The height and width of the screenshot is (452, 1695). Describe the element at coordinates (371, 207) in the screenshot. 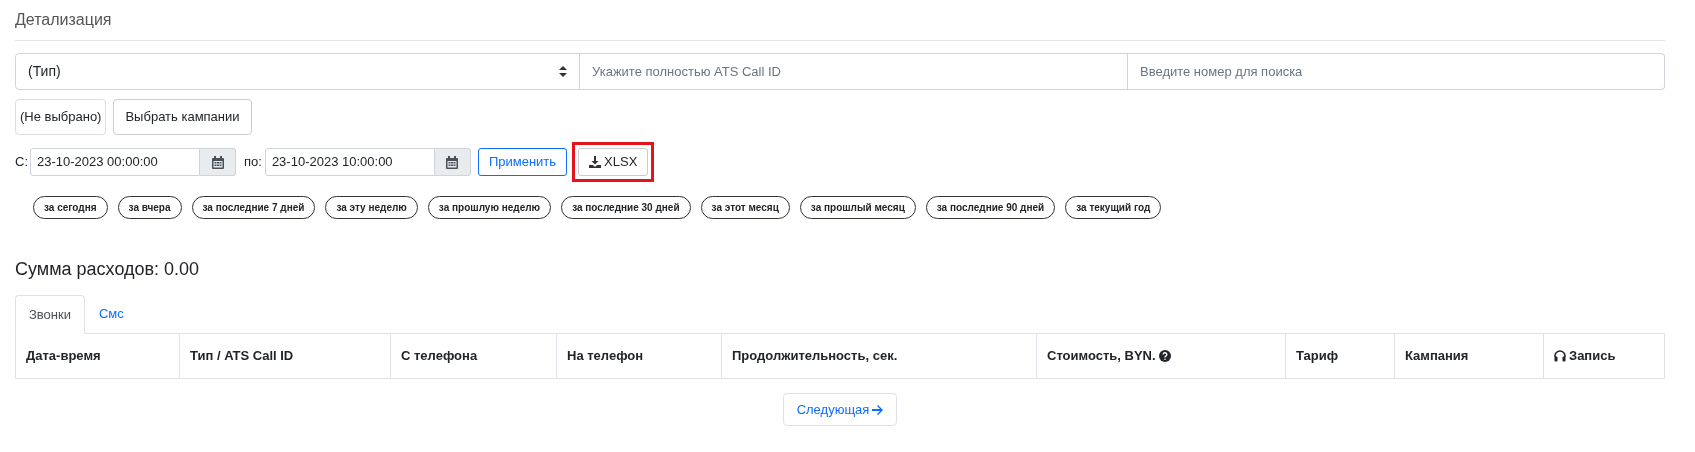

I see `preset-chip: за эту неделю` at that location.